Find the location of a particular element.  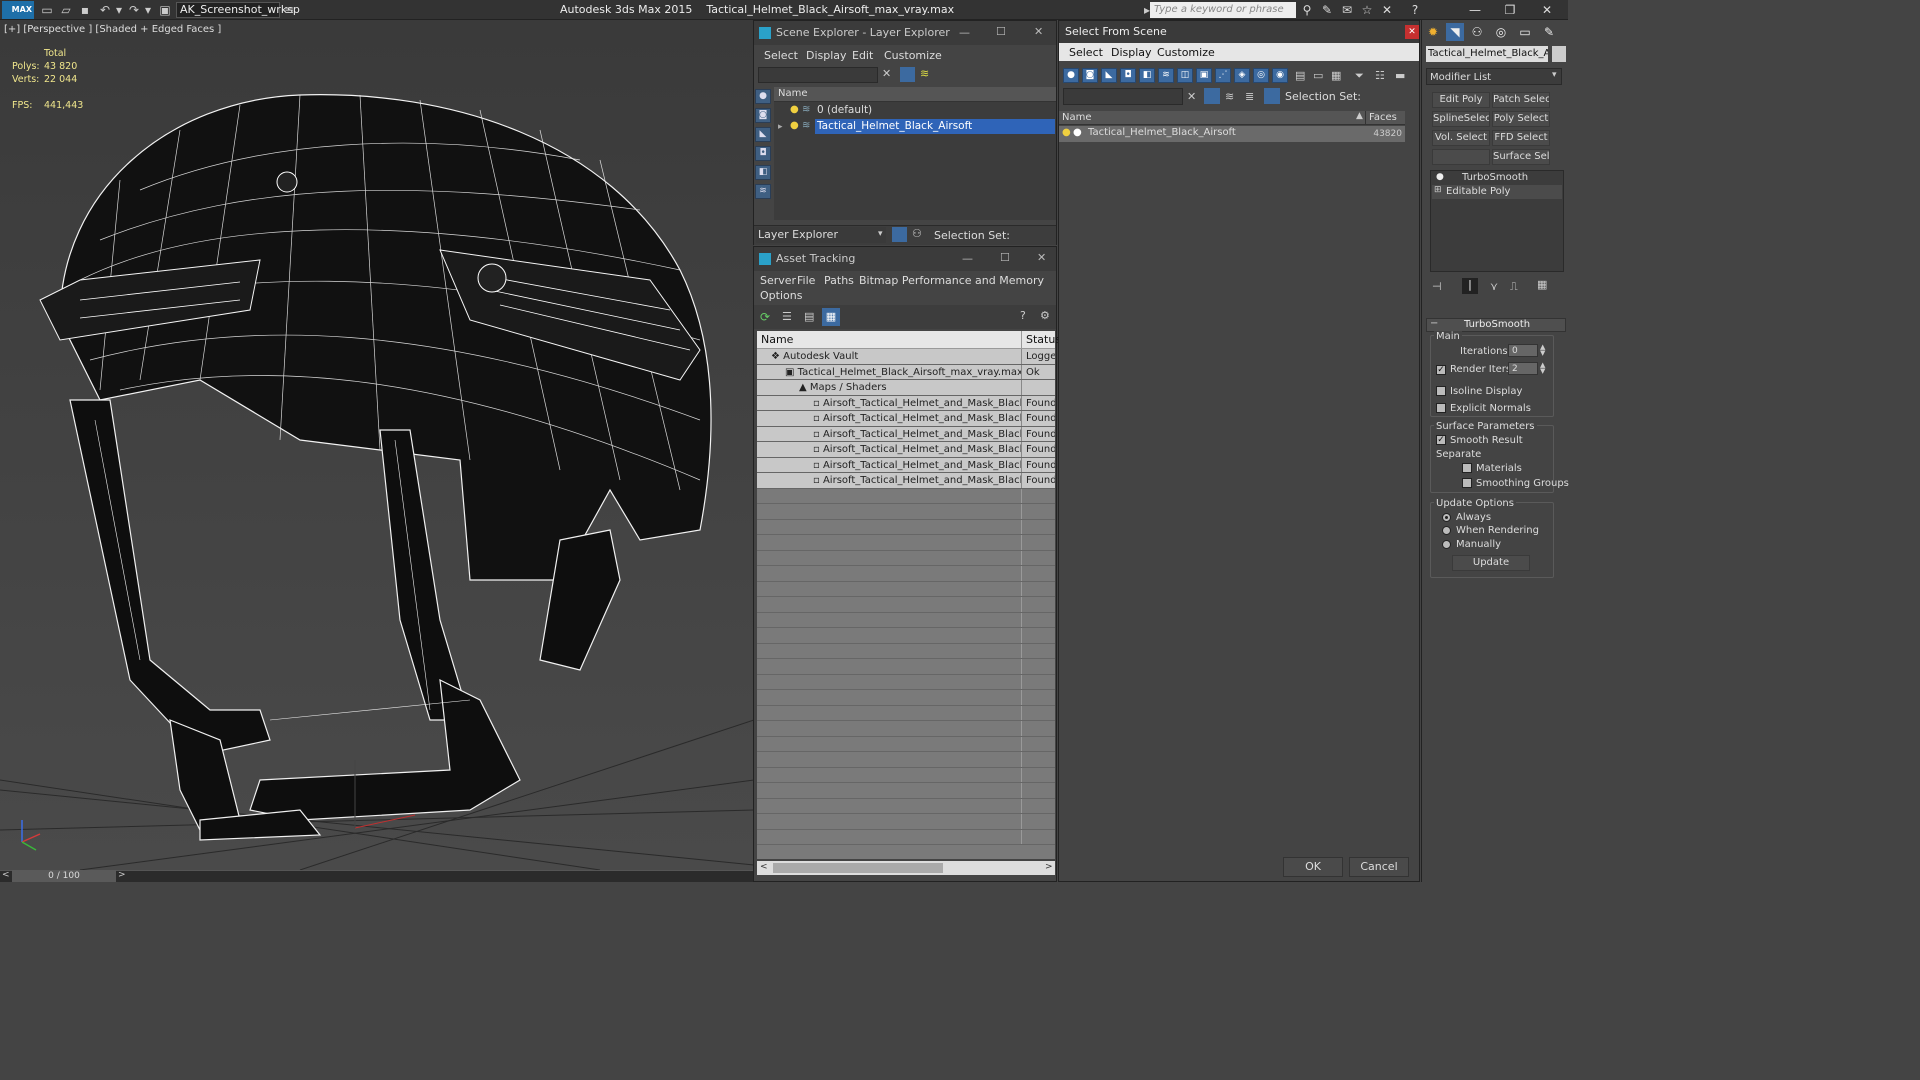

when-rendering-radio is located at coordinates (1446, 530).